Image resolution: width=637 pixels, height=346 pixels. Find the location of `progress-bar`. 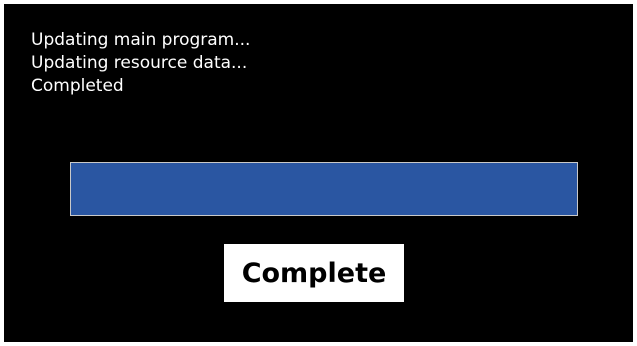

progress-bar is located at coordinates (324, 189).